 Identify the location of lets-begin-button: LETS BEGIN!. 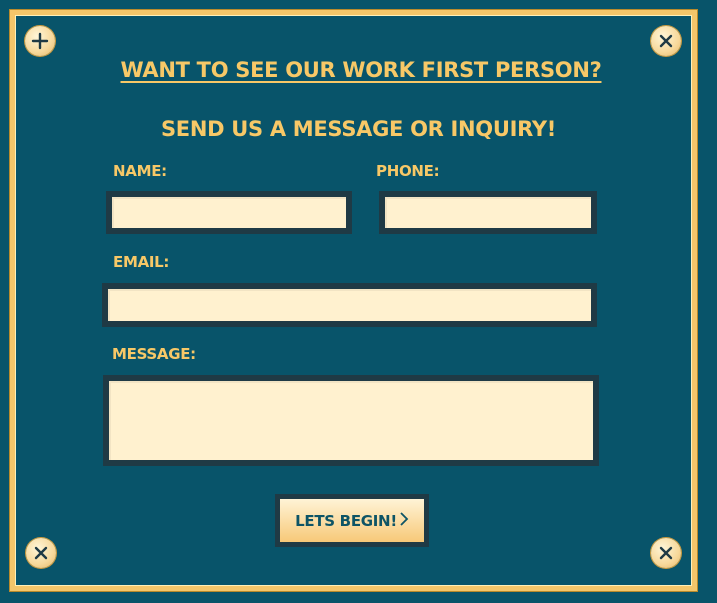
(352, 520).